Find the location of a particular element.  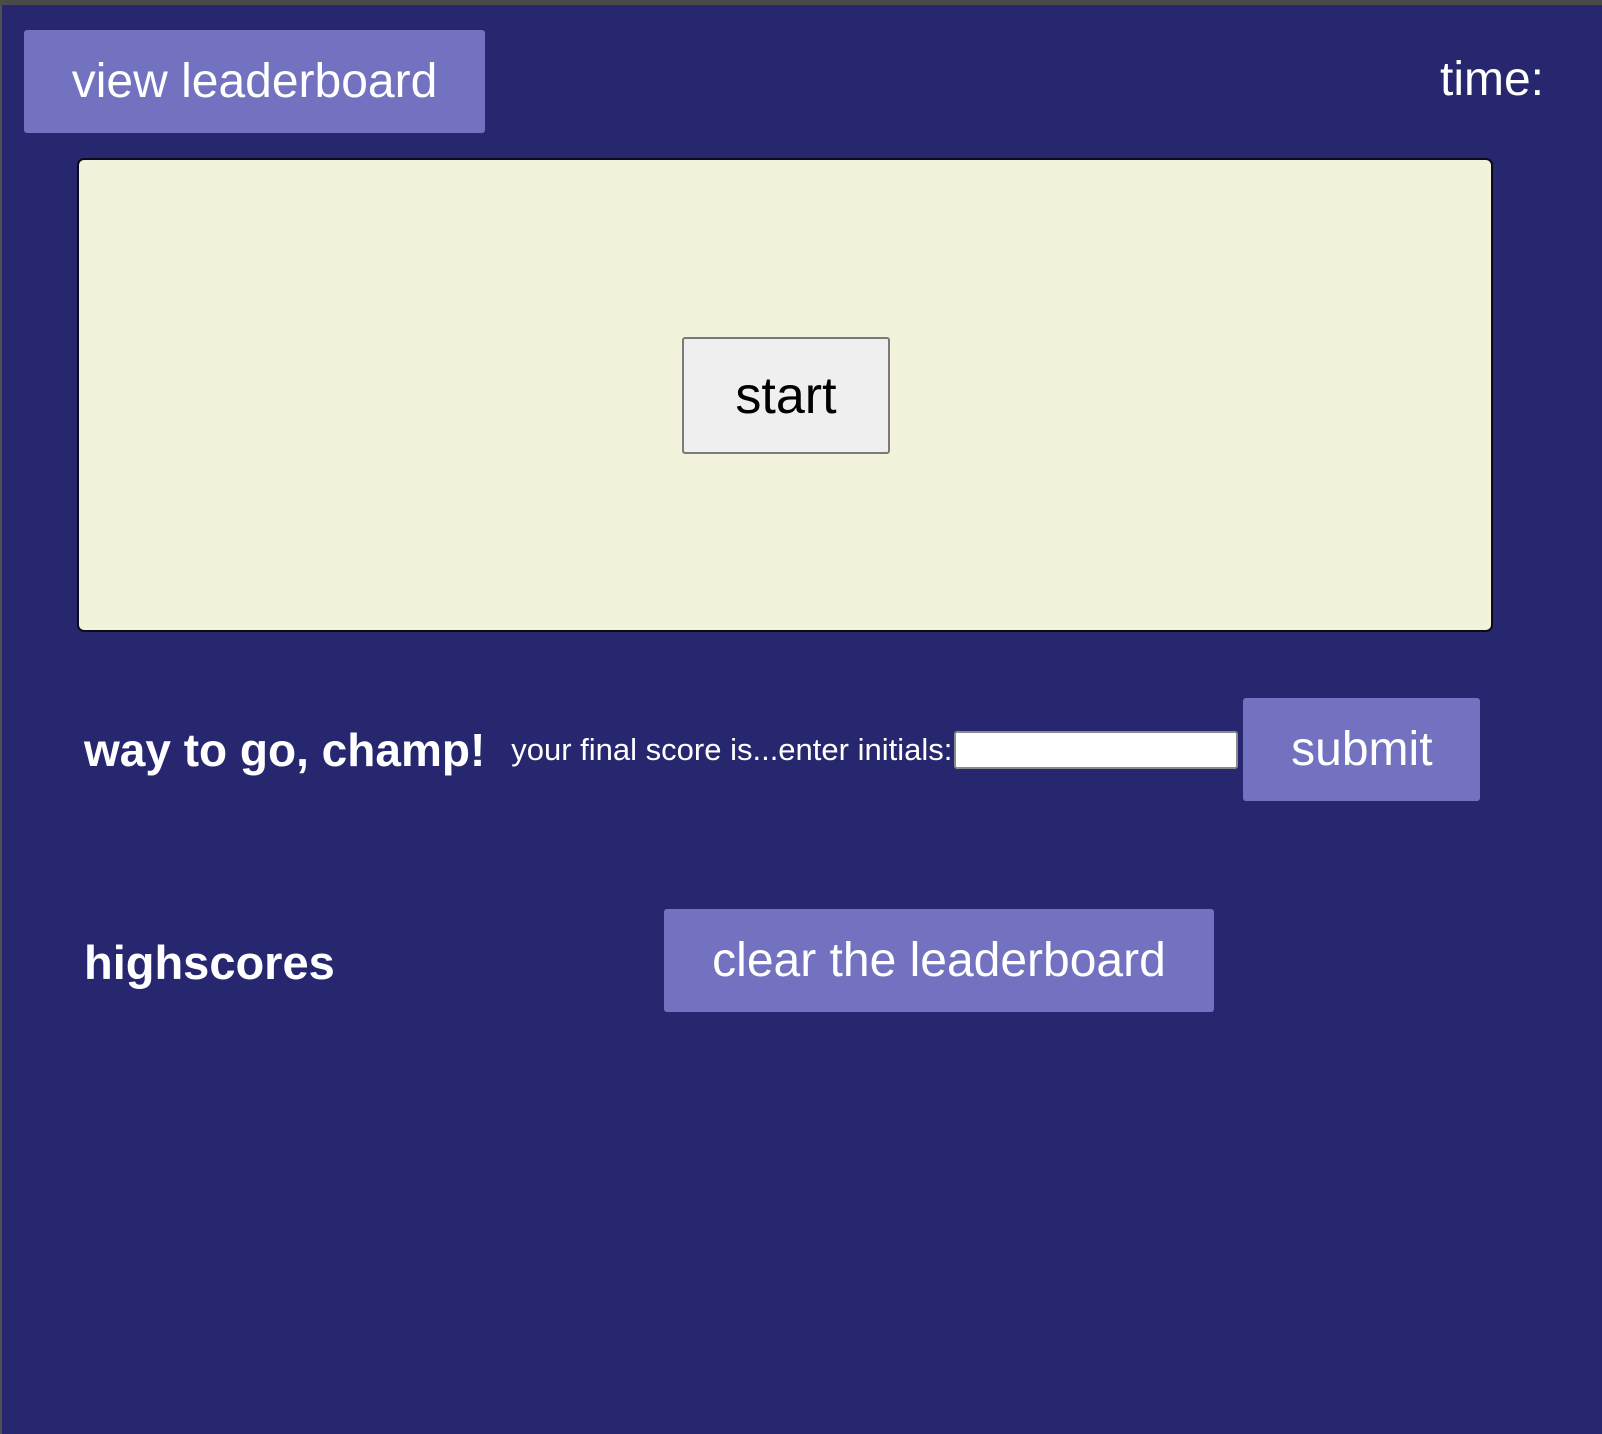

final-score-label: your final score is...enter initials: is located at coordinates (732, 749).